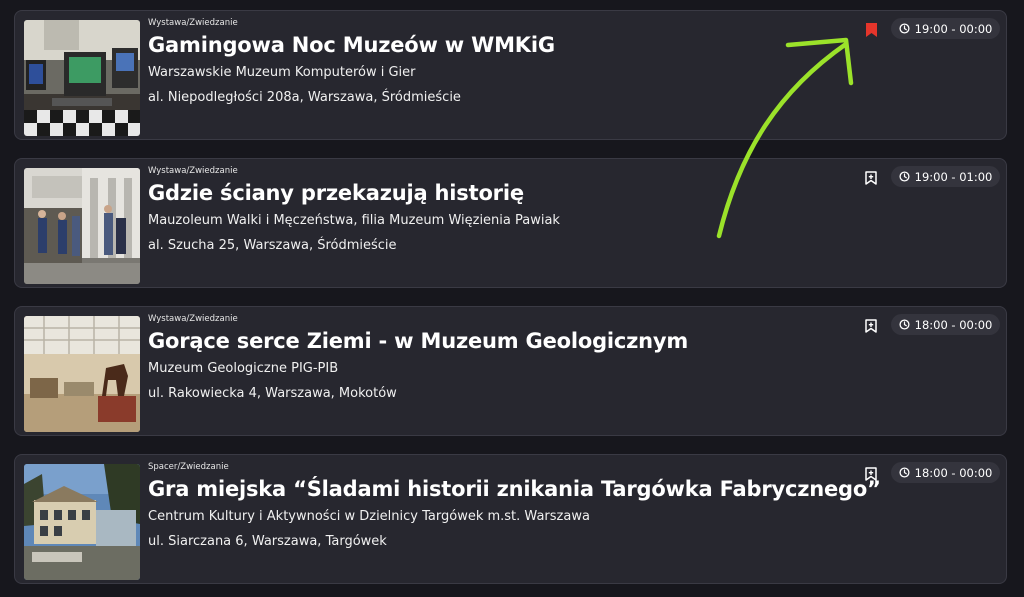 The image size is (1024, 597). Describe the element at coordinates (953, 28) in the screenshot. I see `event-time: 19:00 - 00:00` at that location.